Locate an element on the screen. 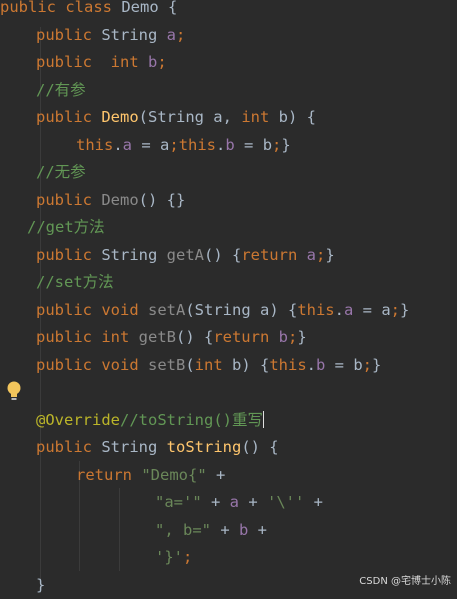 The width and height of the screenshot is (457, 599). code-line: '}'; is located at coordinates (173, 557).